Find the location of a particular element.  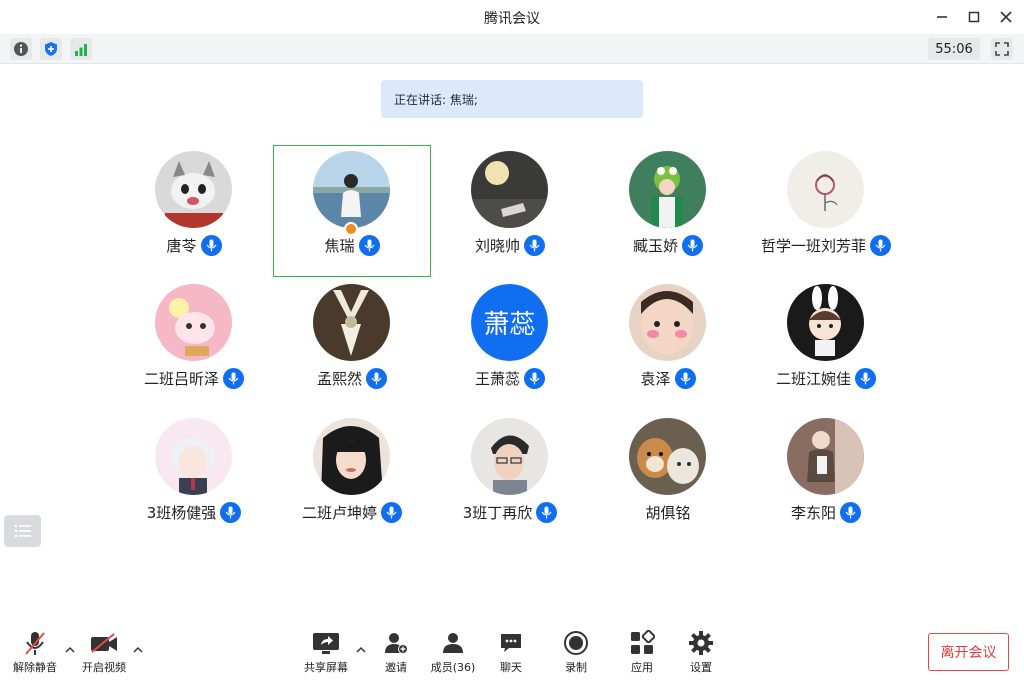

chat-icon is located at coordinates (511, 643).